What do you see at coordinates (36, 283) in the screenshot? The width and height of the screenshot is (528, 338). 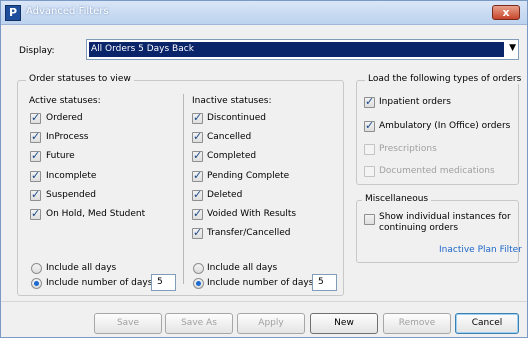 I see `active-include-number-radio` at bounding box center [36, 283].